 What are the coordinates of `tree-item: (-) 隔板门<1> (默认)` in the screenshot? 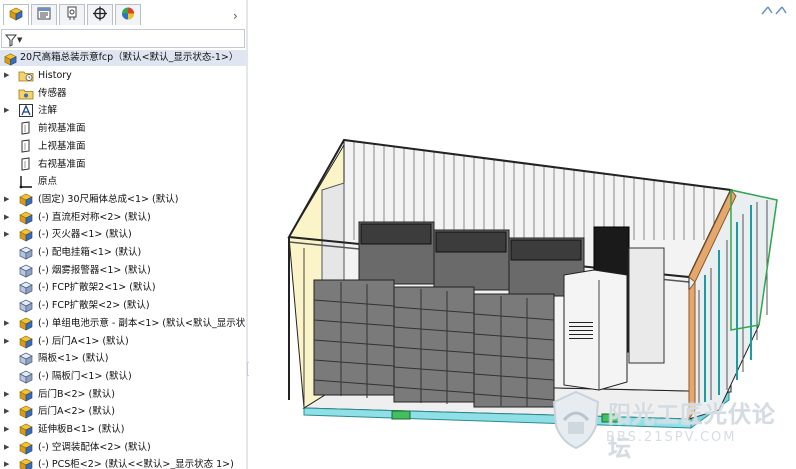 It's located at (123, 376).